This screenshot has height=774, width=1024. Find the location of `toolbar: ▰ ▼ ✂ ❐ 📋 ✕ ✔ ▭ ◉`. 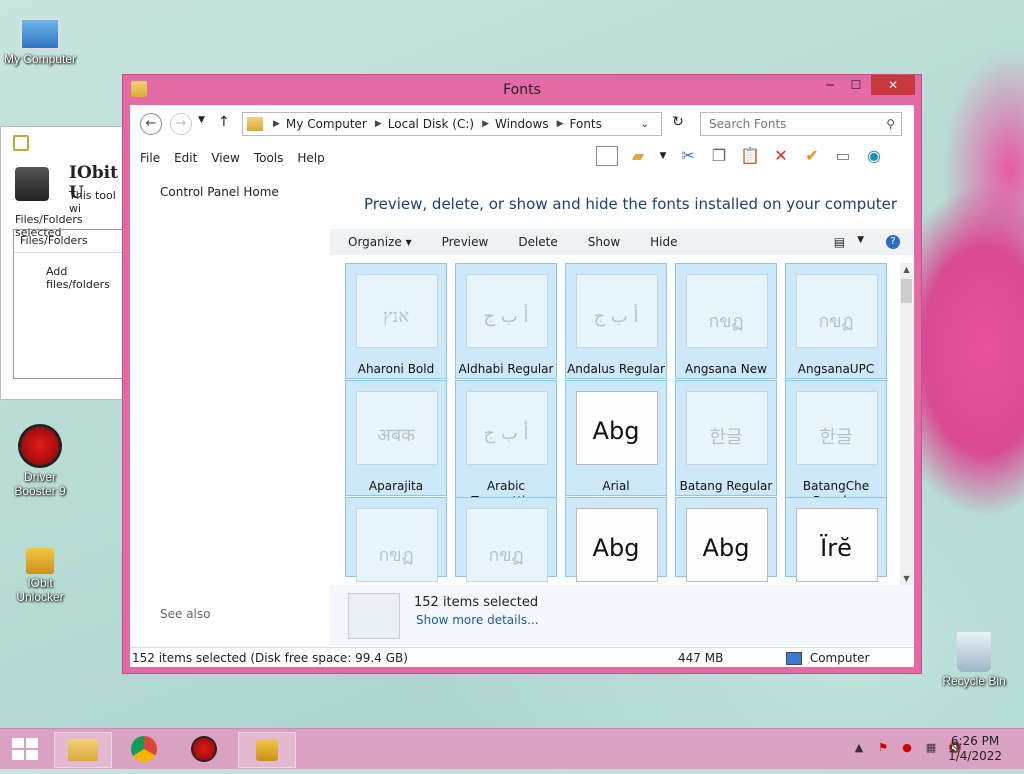

toolbar: ▰ ▼ ✂ ❐ 📋 ✕ ✔ ▭ ◉ is located at coordinates (745, 156).